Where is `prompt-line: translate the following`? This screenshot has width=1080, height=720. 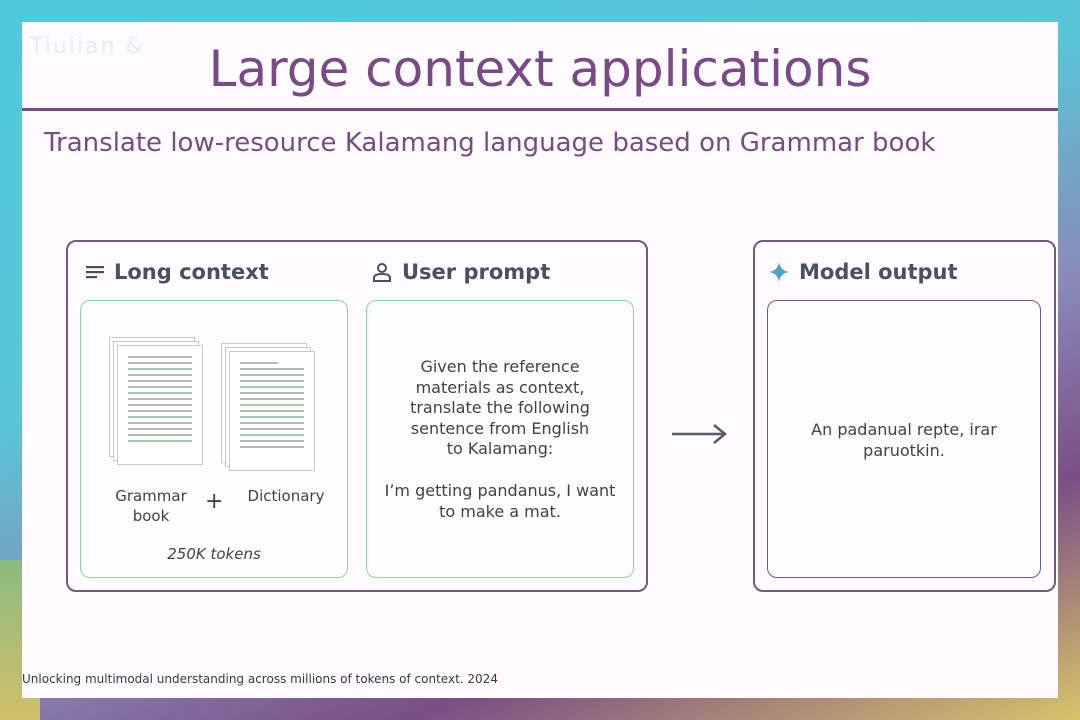 prompt-line: translate the following is located at coordinates (500, 407).